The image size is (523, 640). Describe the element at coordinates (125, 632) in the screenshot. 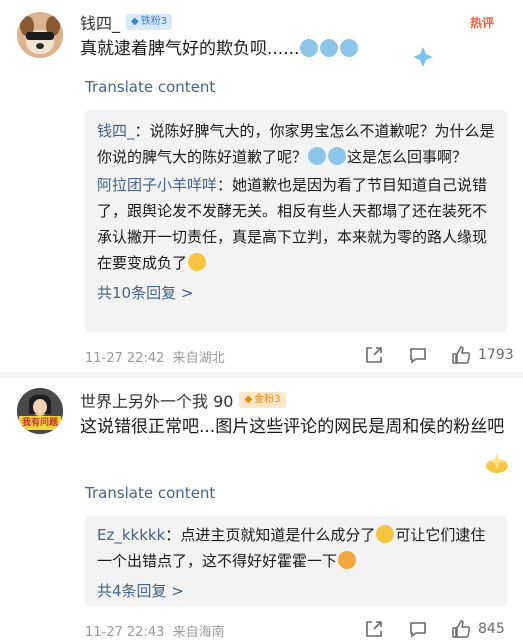

I see `timestamp: 11-27 22:43` at that location.